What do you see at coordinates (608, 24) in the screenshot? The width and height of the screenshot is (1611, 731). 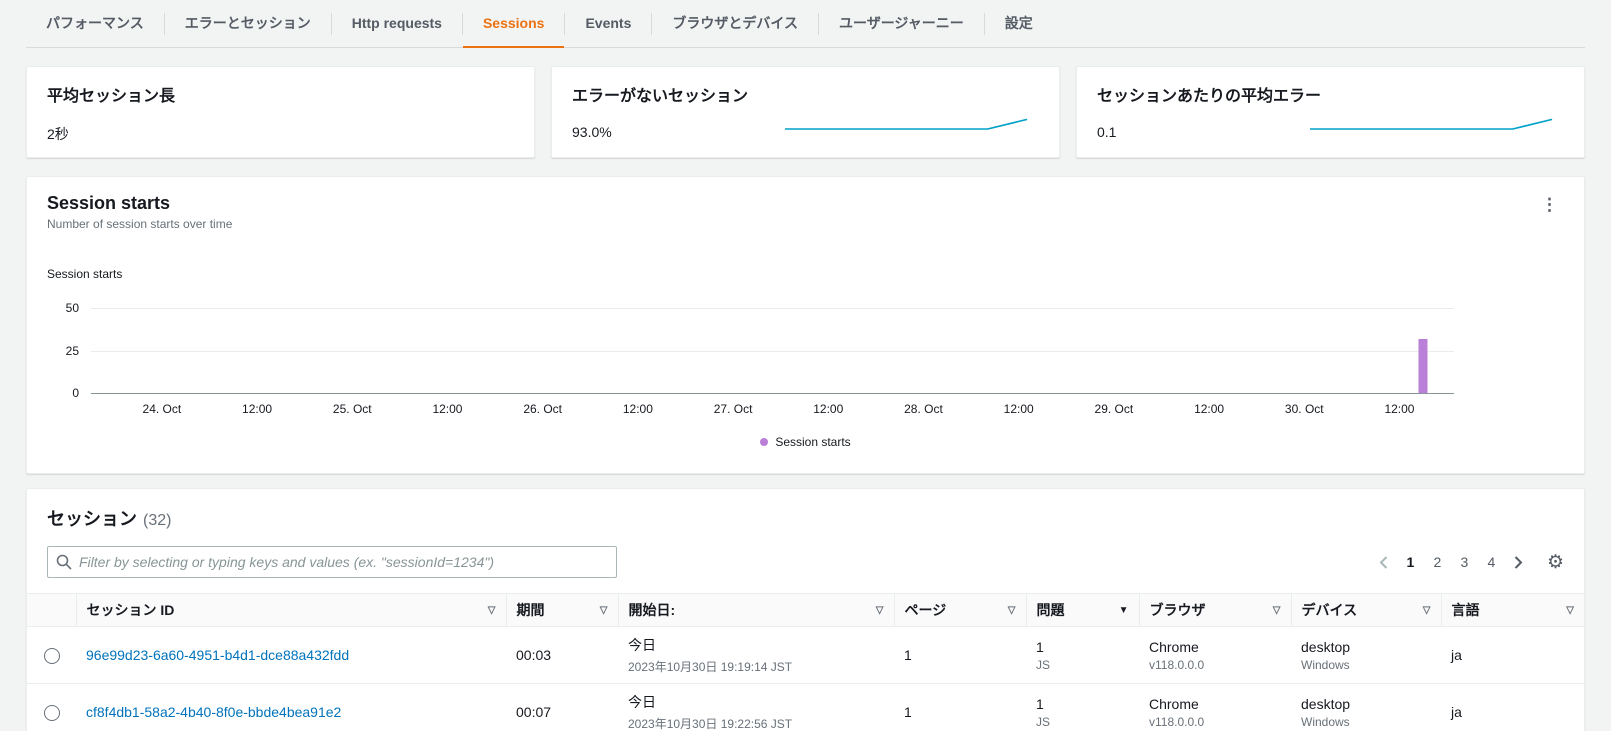 I see `tab-events: Events` at bounding box center [608, 24].